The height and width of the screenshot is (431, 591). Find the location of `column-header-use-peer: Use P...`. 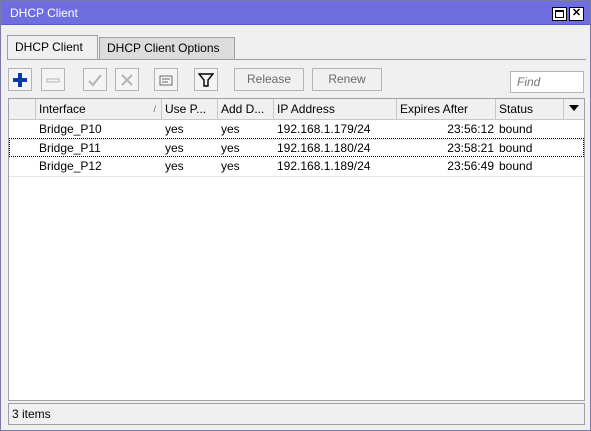

column-header-use-peer: Use P... is located at coordinates (190, 109).